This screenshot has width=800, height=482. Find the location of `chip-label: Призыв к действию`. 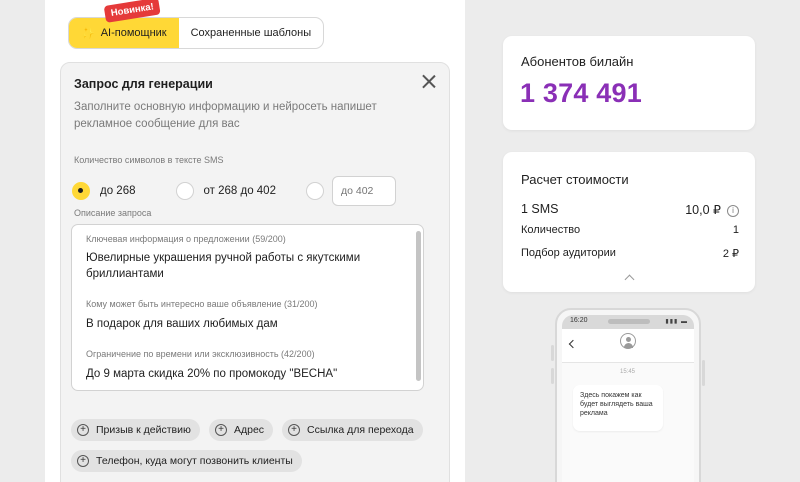

chip-label: Призыв к действию is located at coordinates (143, 430).